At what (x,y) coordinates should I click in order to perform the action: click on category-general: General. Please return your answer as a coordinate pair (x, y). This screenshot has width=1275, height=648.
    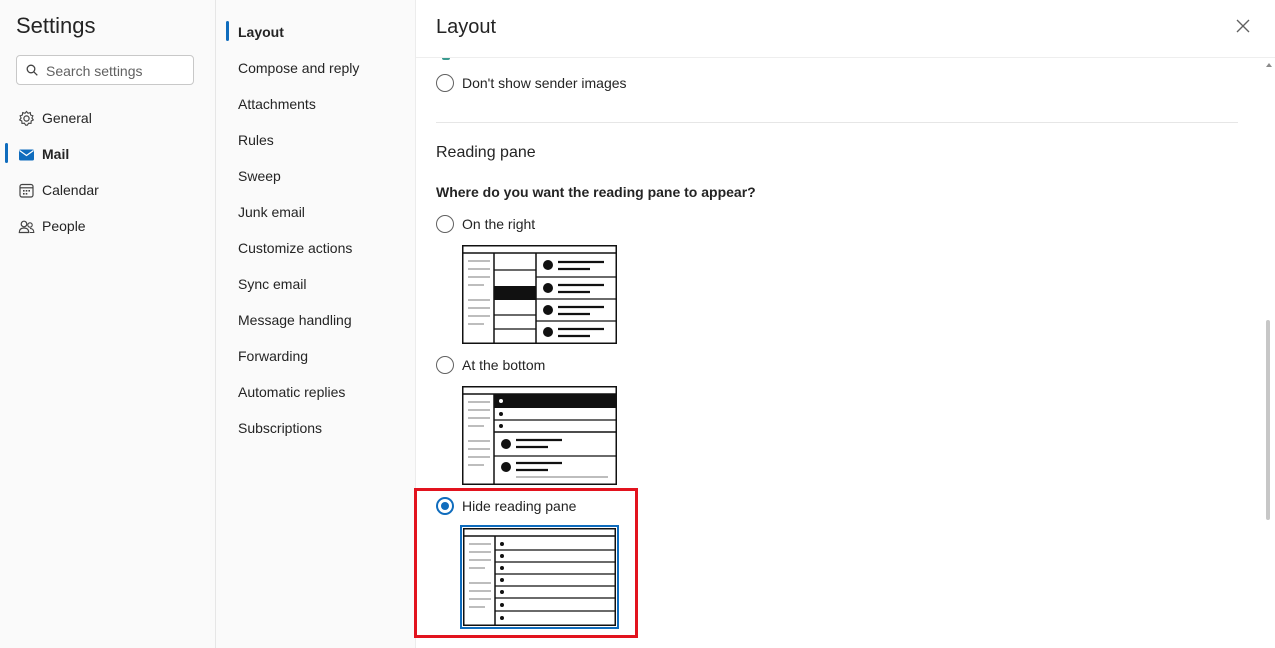
    Looking at the image, I should click on (107, 118).